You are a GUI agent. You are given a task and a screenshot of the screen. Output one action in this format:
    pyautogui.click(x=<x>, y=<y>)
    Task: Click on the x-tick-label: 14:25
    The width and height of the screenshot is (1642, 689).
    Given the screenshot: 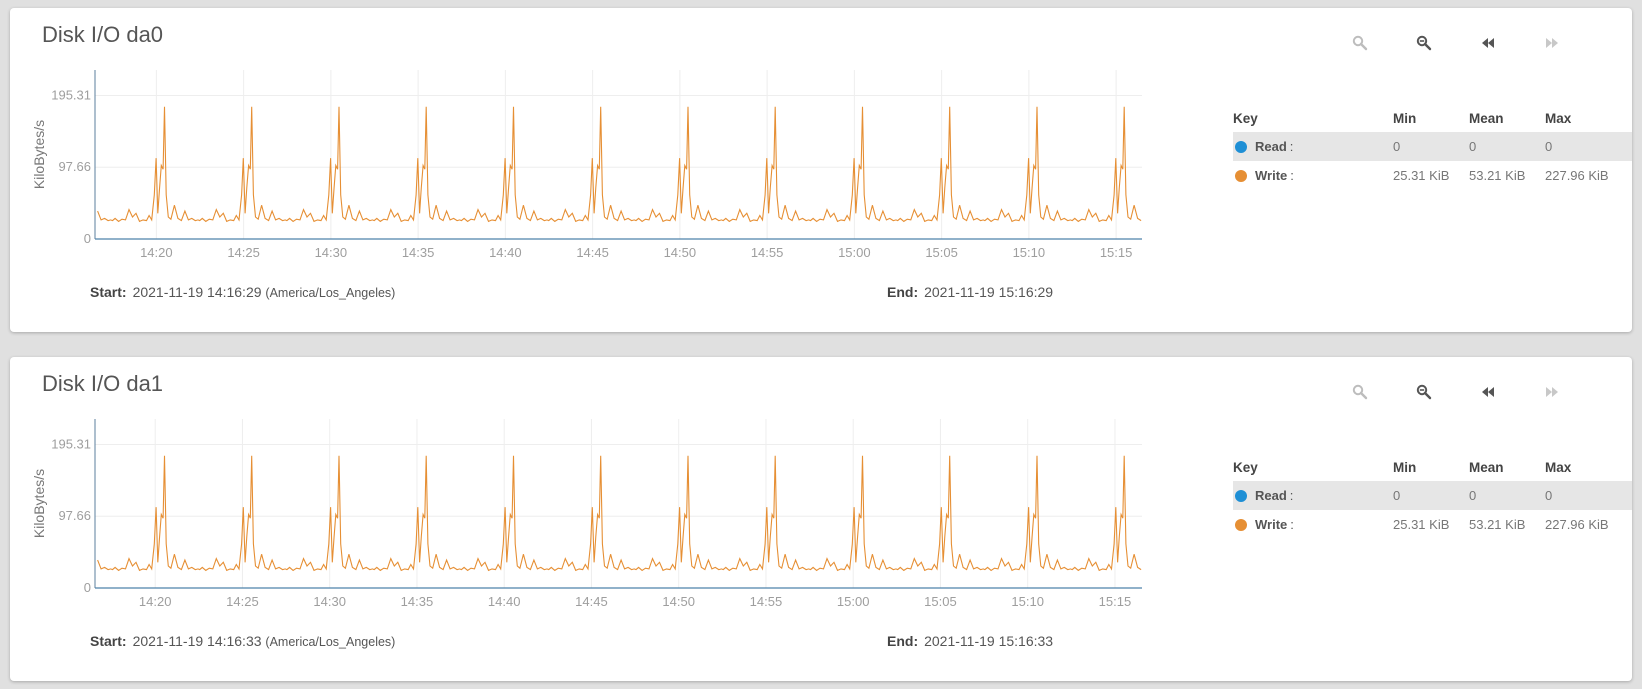 What is the action you would take?
    pyautogui.click(x=242, y=601)
    